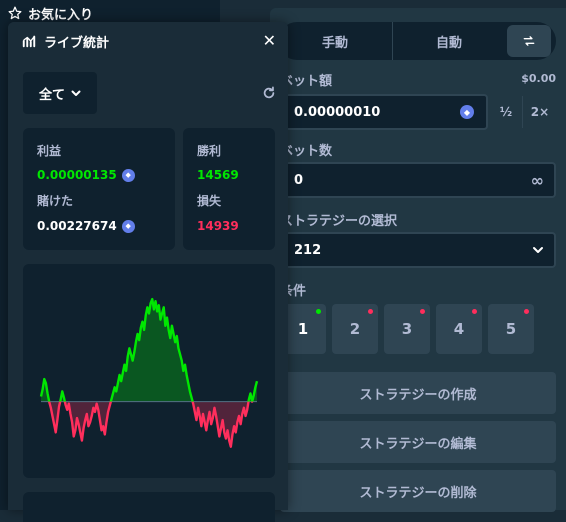 This screenshot has height=522, width=566. I want to click on profit-chart-svg, so click(149, 372).